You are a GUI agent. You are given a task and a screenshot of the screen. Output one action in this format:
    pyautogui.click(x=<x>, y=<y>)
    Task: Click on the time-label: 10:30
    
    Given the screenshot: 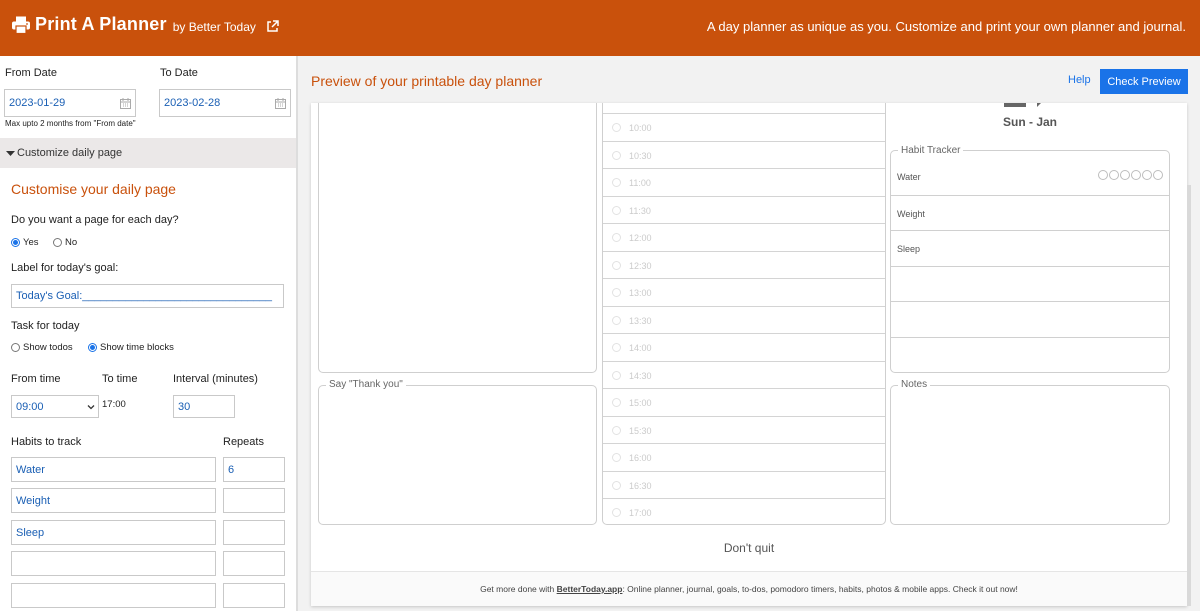 What is the action you would take?
    pyautogui.click(x=640, y=155)
    